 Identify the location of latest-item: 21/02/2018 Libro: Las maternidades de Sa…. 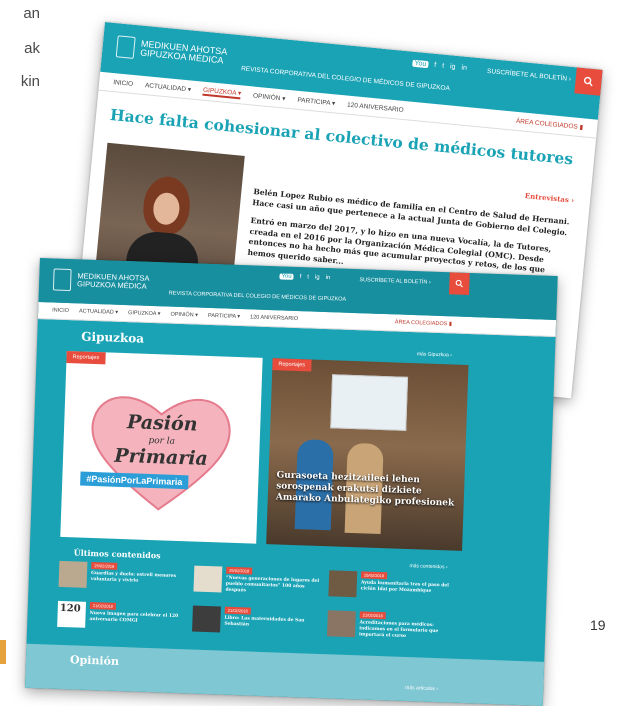
(262, 625).